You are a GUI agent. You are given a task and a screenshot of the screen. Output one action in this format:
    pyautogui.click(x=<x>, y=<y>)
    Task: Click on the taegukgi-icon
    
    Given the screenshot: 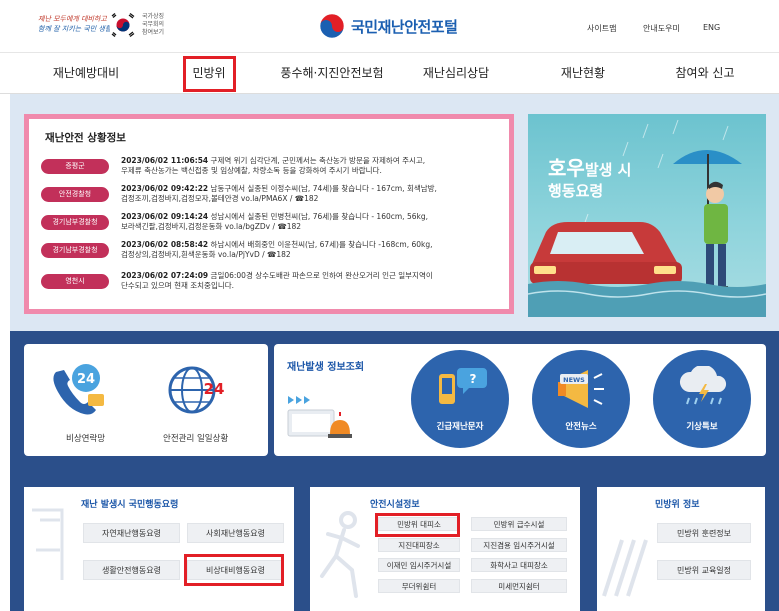 What is the action you would take?
    pyautogui.click(x=123, y=25)
    